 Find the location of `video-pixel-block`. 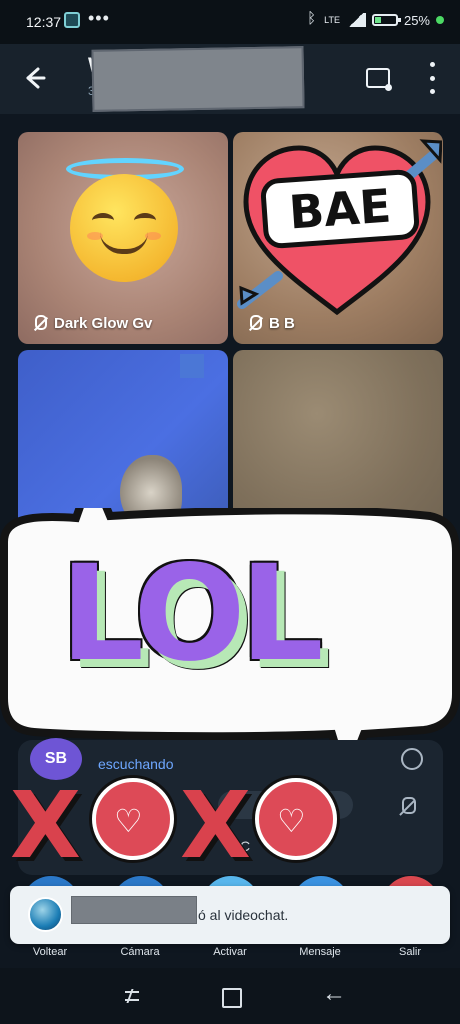

video-pixel-block is located at coordinates (192, 366).